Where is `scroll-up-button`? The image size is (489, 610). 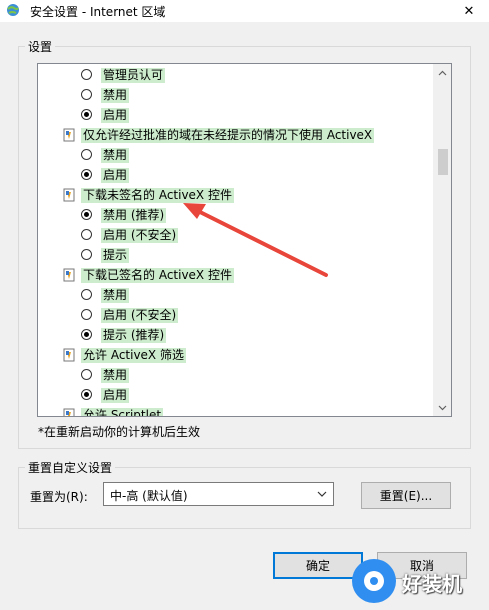 scroll-up-button is located at coordinates (442, 72).